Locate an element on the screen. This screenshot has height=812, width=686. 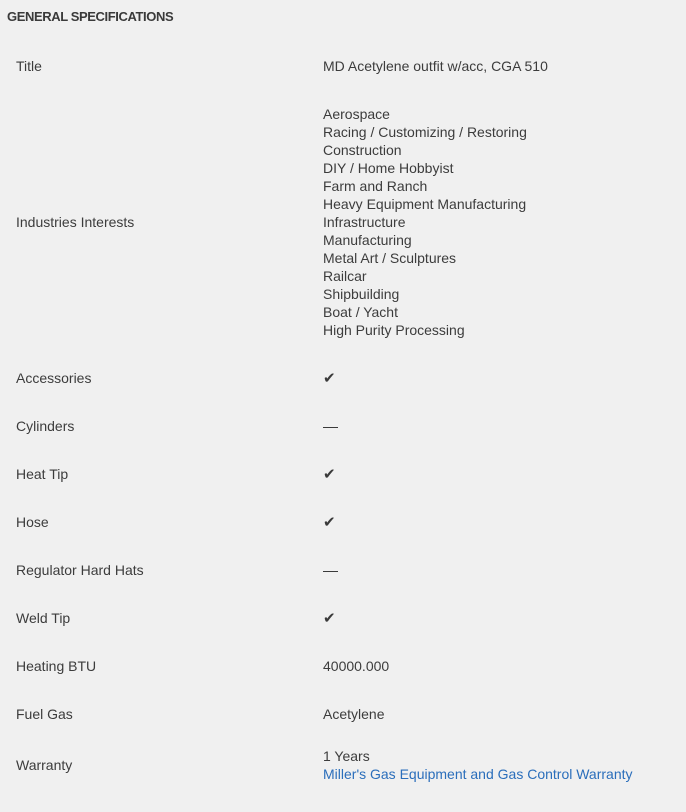
spec-label: Regulator Hard Hats is located at coordinates (80, 570).